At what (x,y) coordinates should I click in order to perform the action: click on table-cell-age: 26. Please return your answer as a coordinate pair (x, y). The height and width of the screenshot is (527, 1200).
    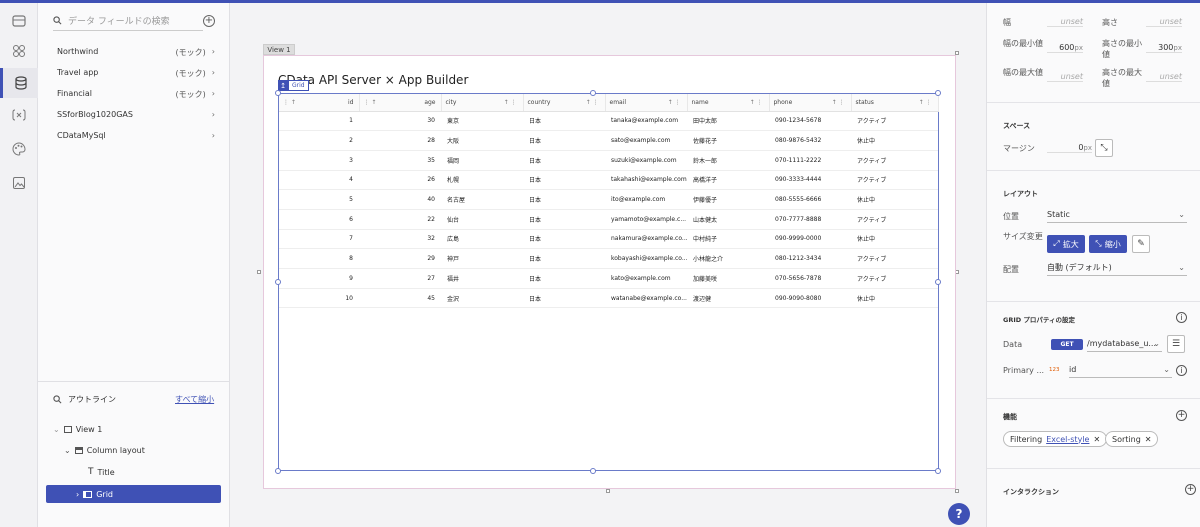
    Looking at the image, I should click on (400, 180).